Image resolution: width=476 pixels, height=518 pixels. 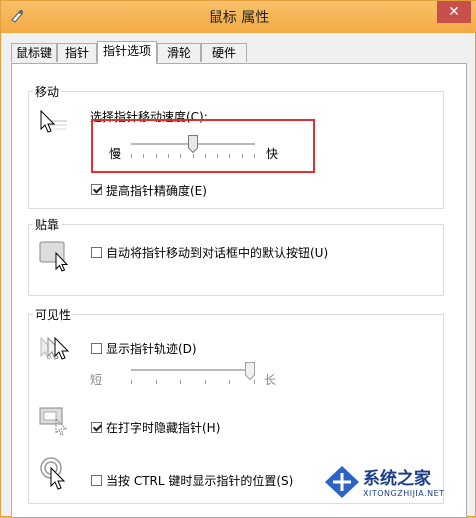 I want to click on short-label: 短, so click(x=96, y=380).